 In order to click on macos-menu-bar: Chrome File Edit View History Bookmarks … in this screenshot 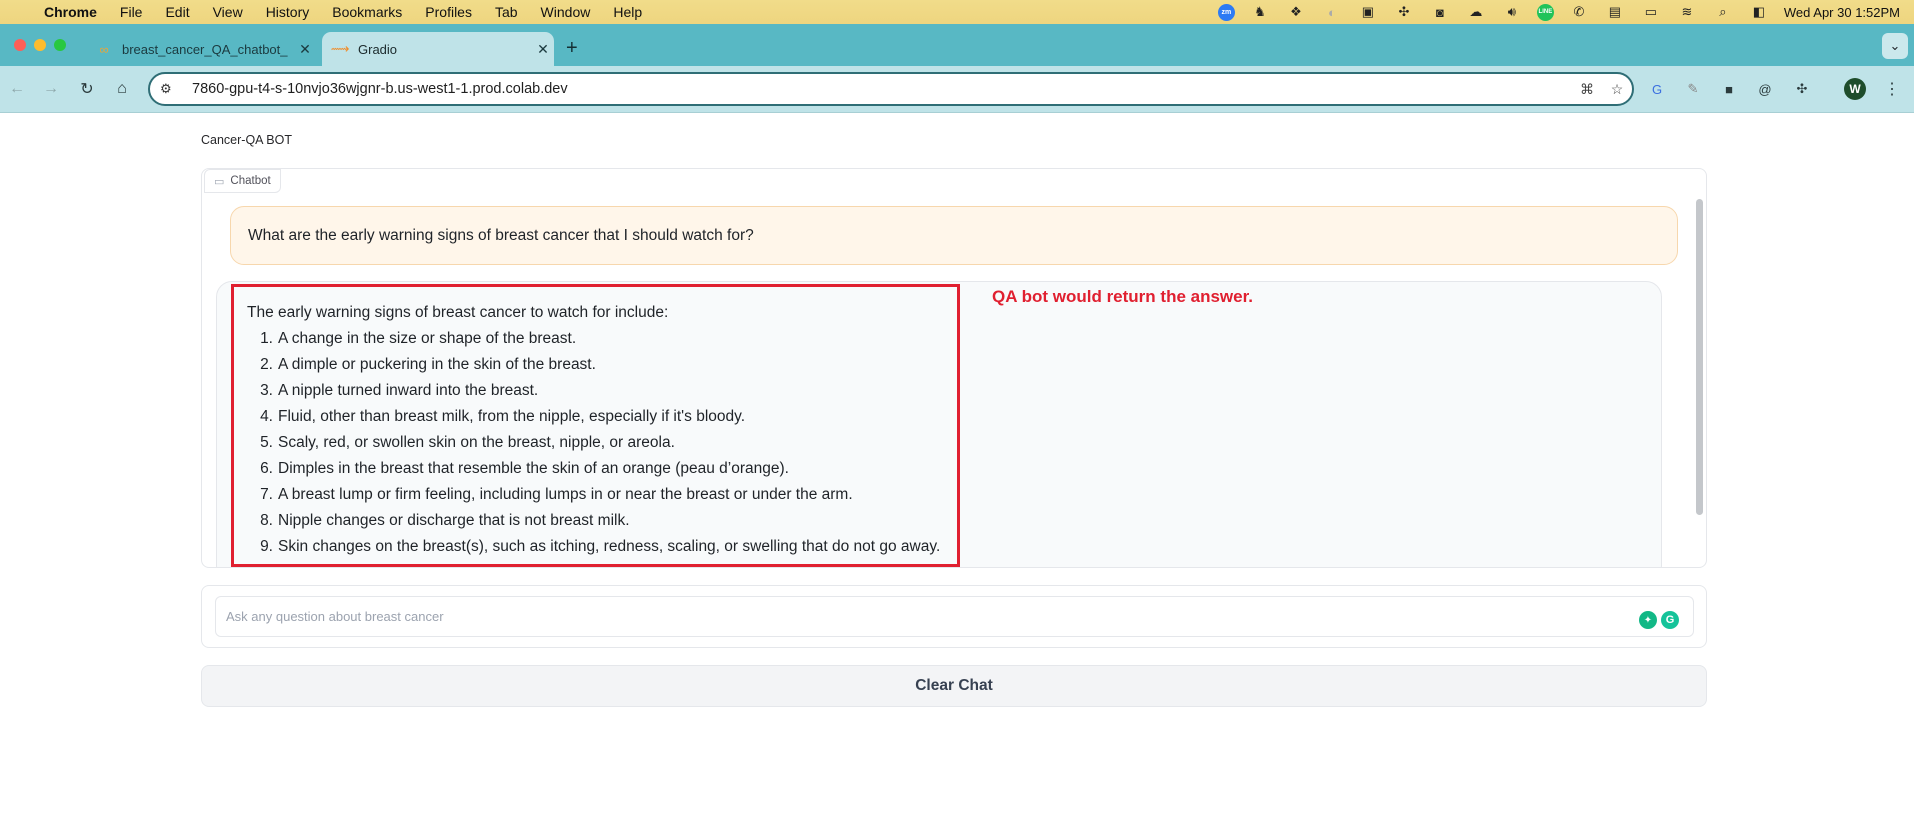, I will do `click(957, 12)`.